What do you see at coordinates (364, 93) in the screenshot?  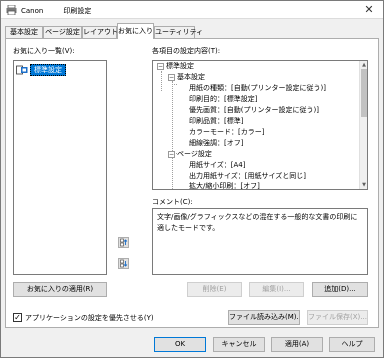 I see `scrollbar-thumb` at bounding box center [364, 93].